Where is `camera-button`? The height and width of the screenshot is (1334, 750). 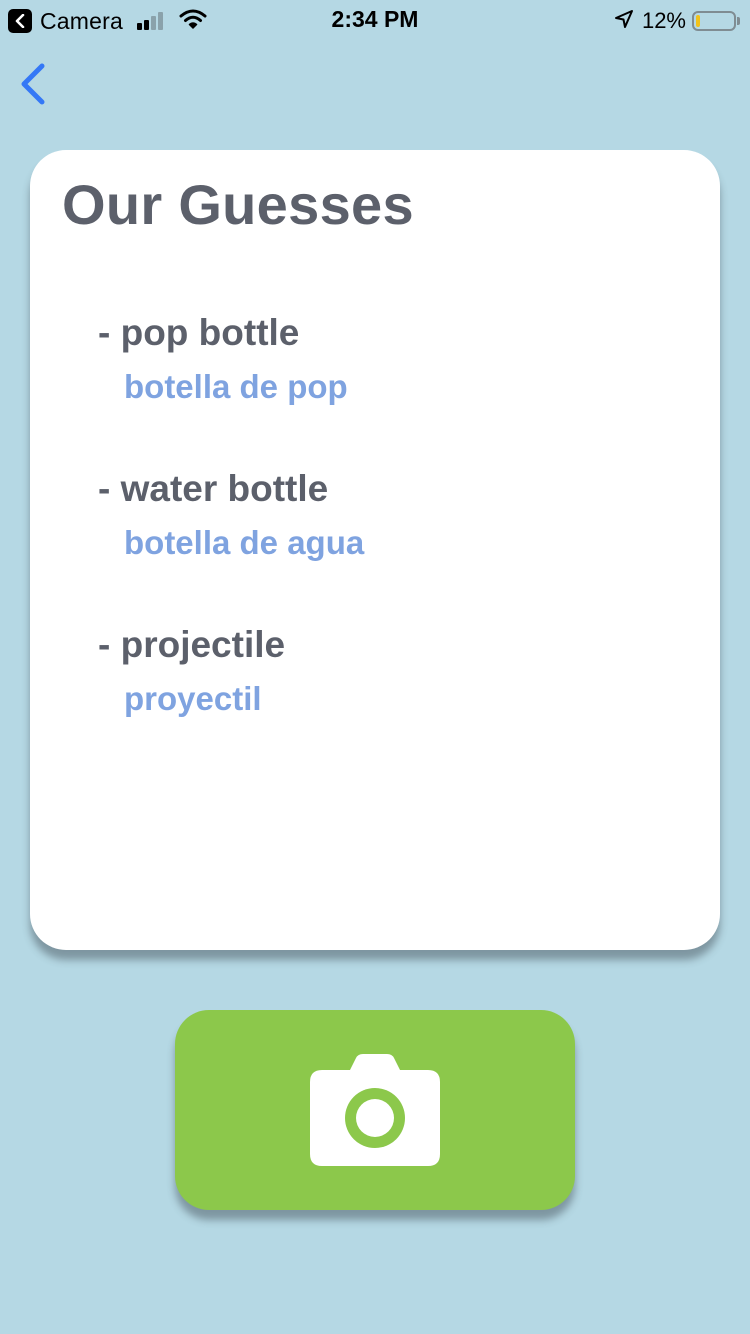 camera-button is located at coordinates (375, 1110).